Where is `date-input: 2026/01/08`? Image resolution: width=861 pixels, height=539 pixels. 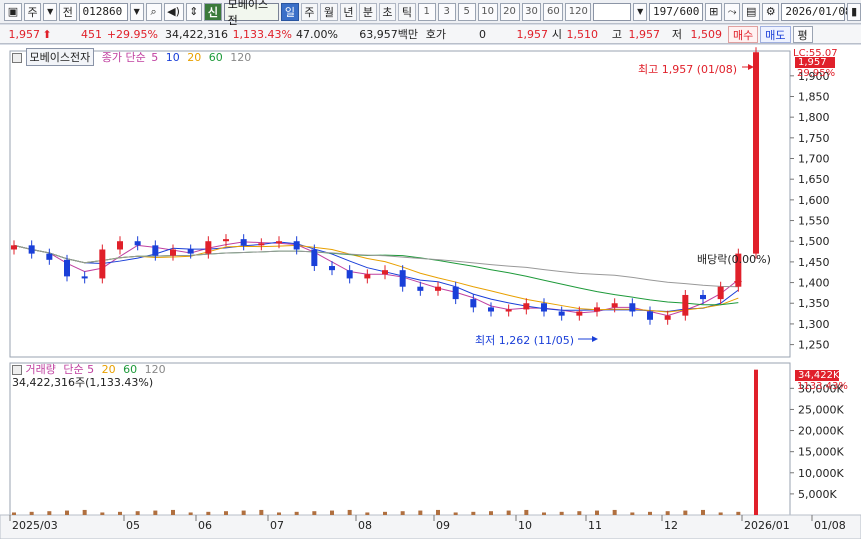 date-input: 2026/01/08 is located at coordinates (816, 11).